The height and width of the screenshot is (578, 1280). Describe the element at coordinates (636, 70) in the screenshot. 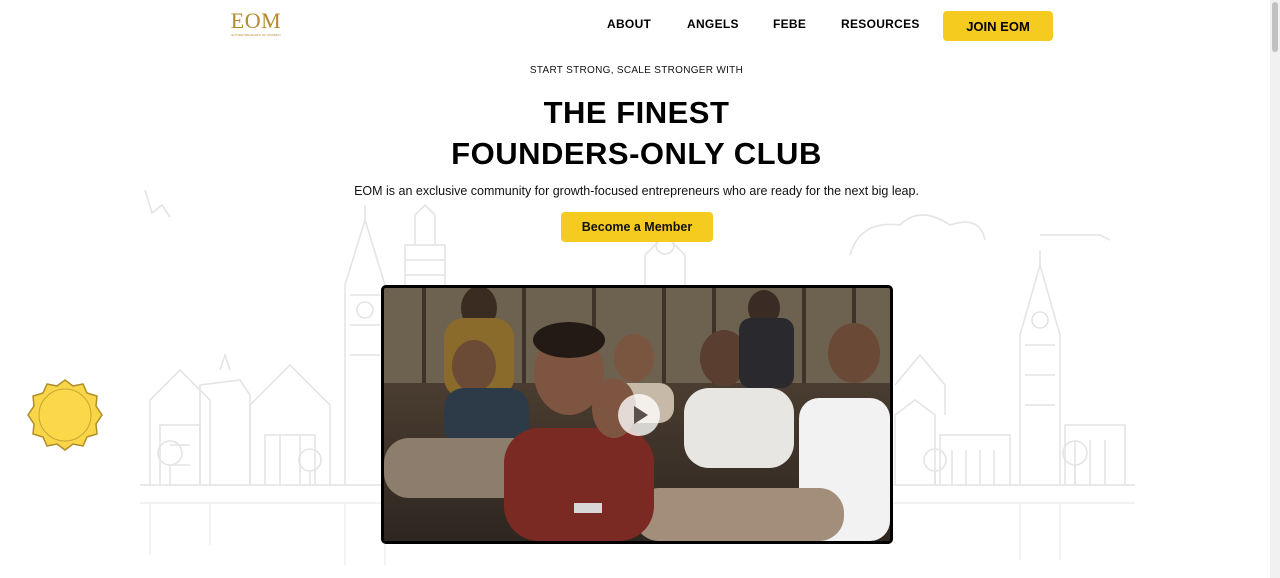

I see `hero-kicker: START STRONG, SCALE STRONGER WITH` at that location.